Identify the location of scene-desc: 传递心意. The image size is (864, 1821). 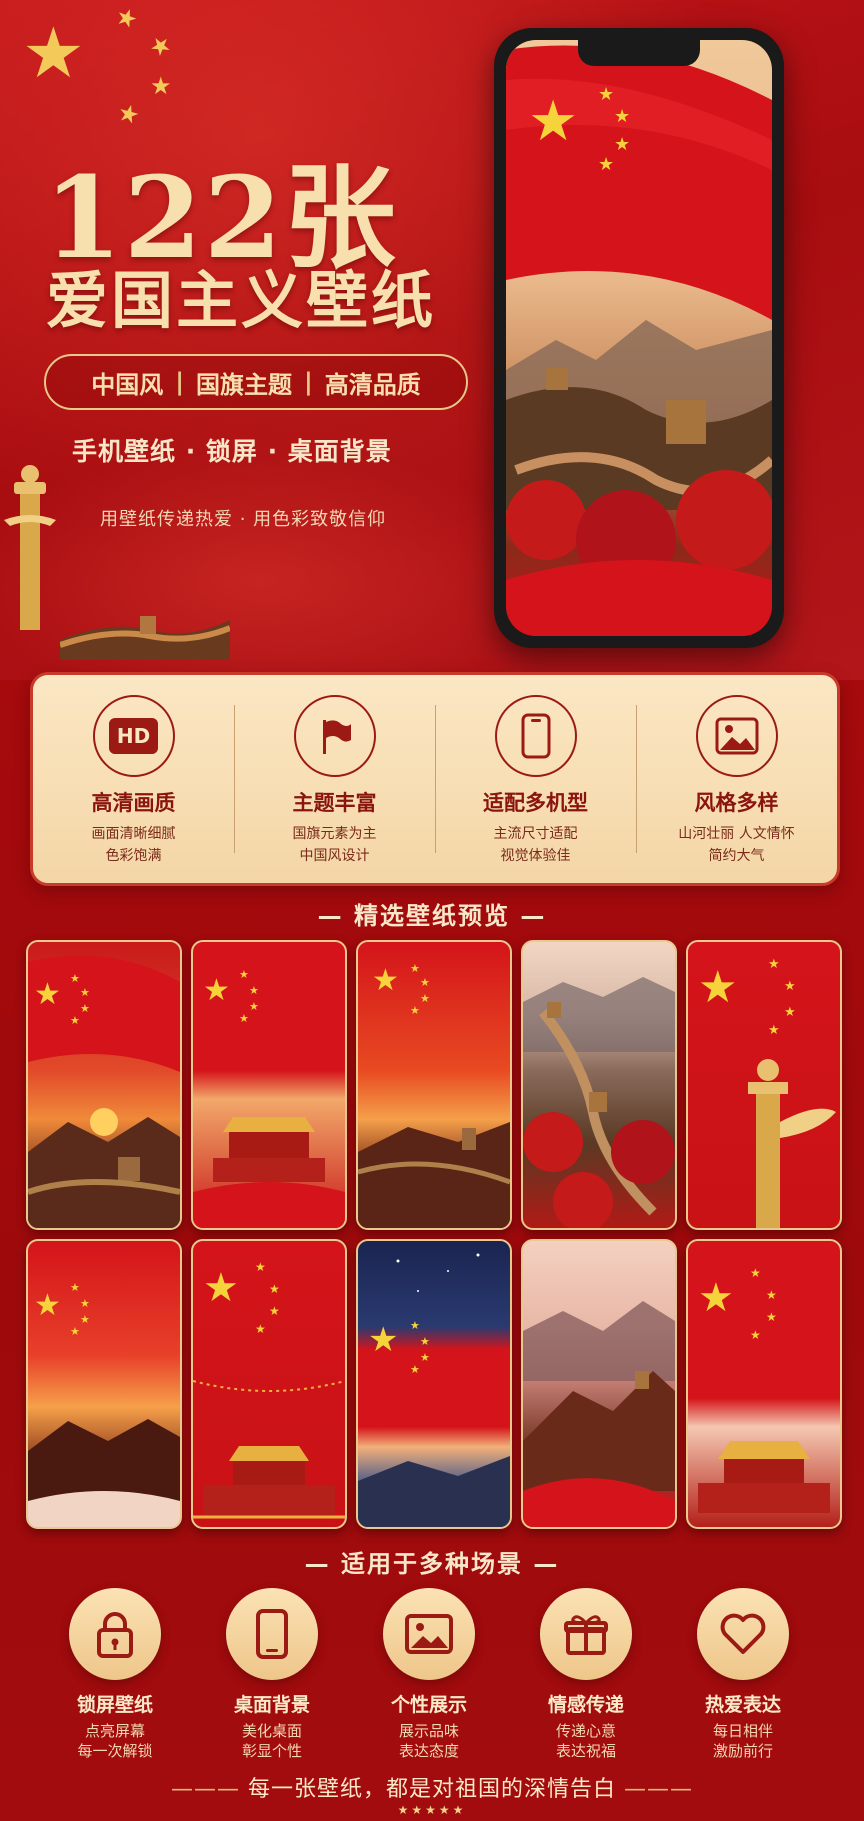
(585, 1731).